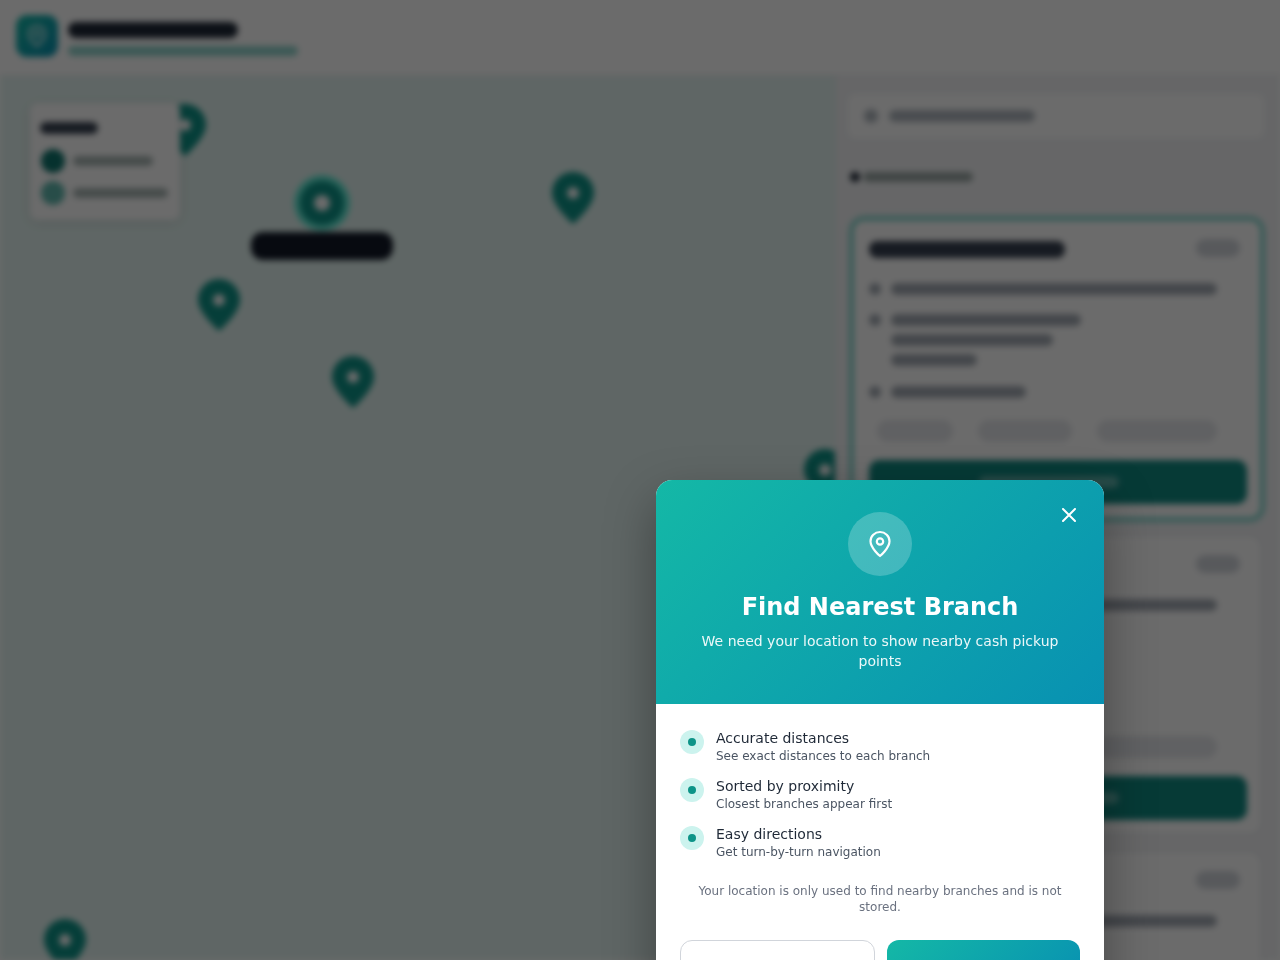 This screenshot has width=1280, height=960. What do you see at coordinates (769, 834) in the screenshot?
I see `feature-title: Easy directions` at bounding box center [769, 834].